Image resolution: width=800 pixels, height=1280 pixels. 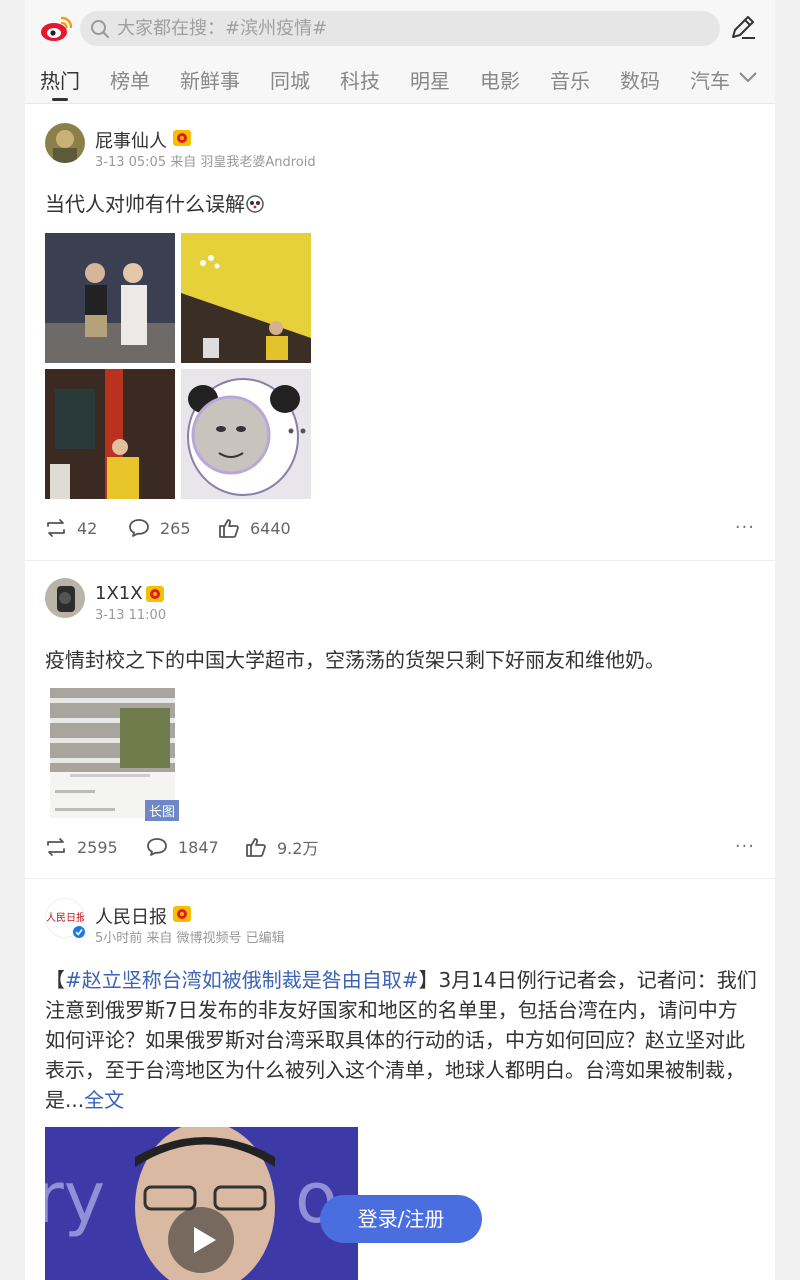 What do you see at coordinates (355, 660) in the screenshot?
I see `post-text: 疫情封校之下的中国大学超市，空荡荡的货架只剩下好丽友和维他奶。` at bounding box center [355, 660].